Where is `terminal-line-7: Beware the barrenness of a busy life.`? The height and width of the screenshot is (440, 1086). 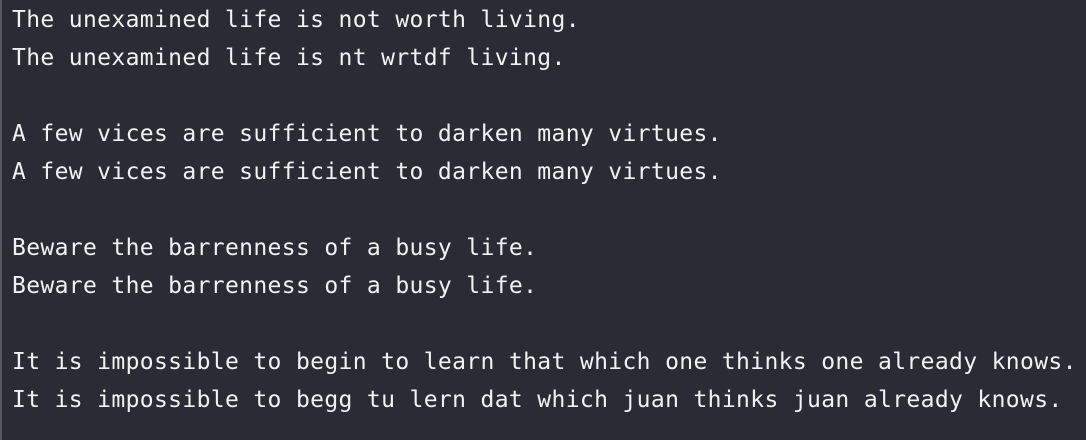 terminal-line-7: Beware the barrenness of a busy life. is located at coordinates (275, 248).